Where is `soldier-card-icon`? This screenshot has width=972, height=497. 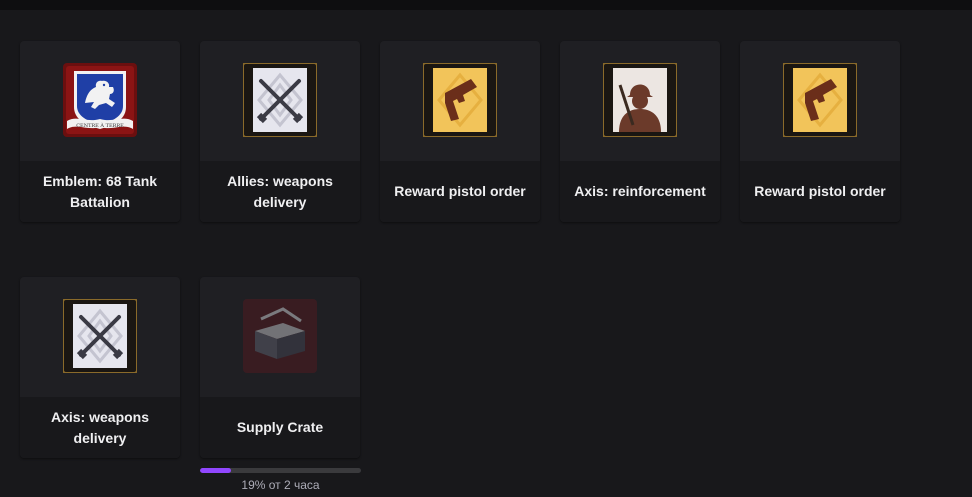 soldier-card-icon is located at coordinates (640, 100).